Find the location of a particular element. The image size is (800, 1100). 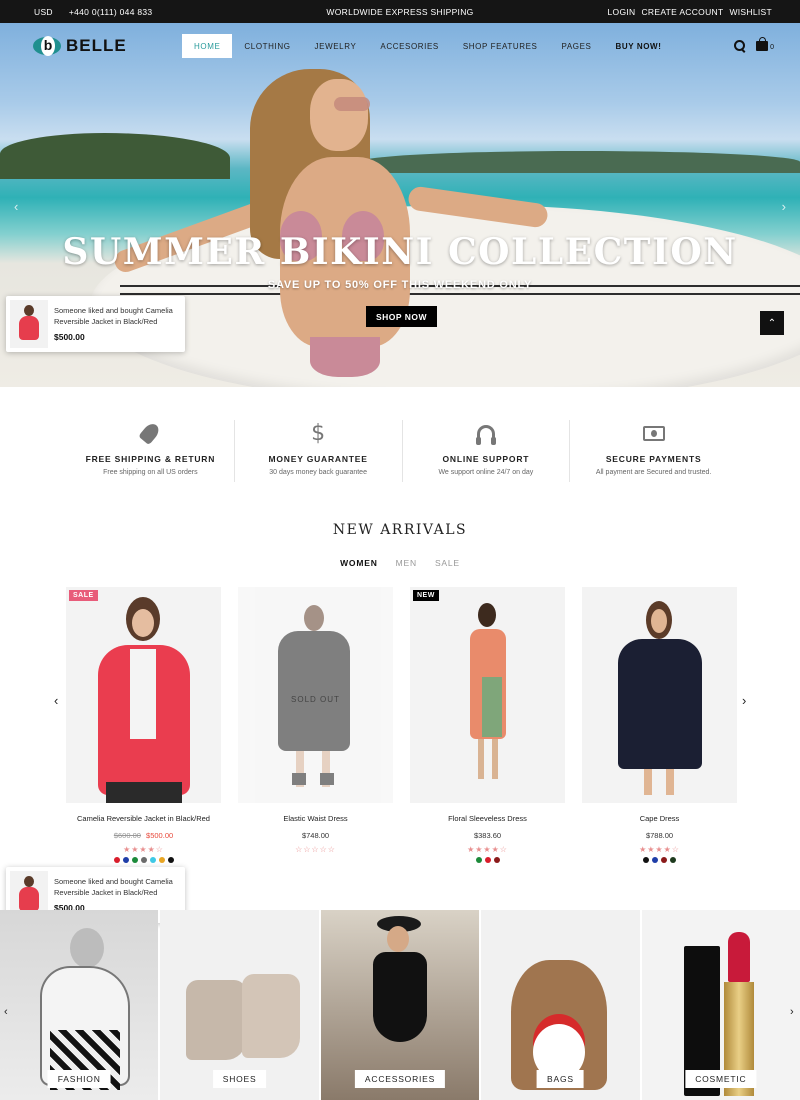

scroll-to-top-icon: ⌃ is located at coordinates (772, 323).